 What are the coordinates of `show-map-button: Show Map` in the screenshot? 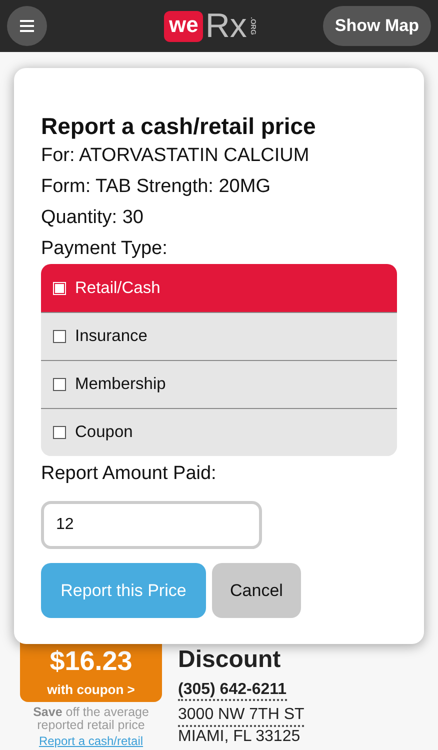 It's located at (376, 26).